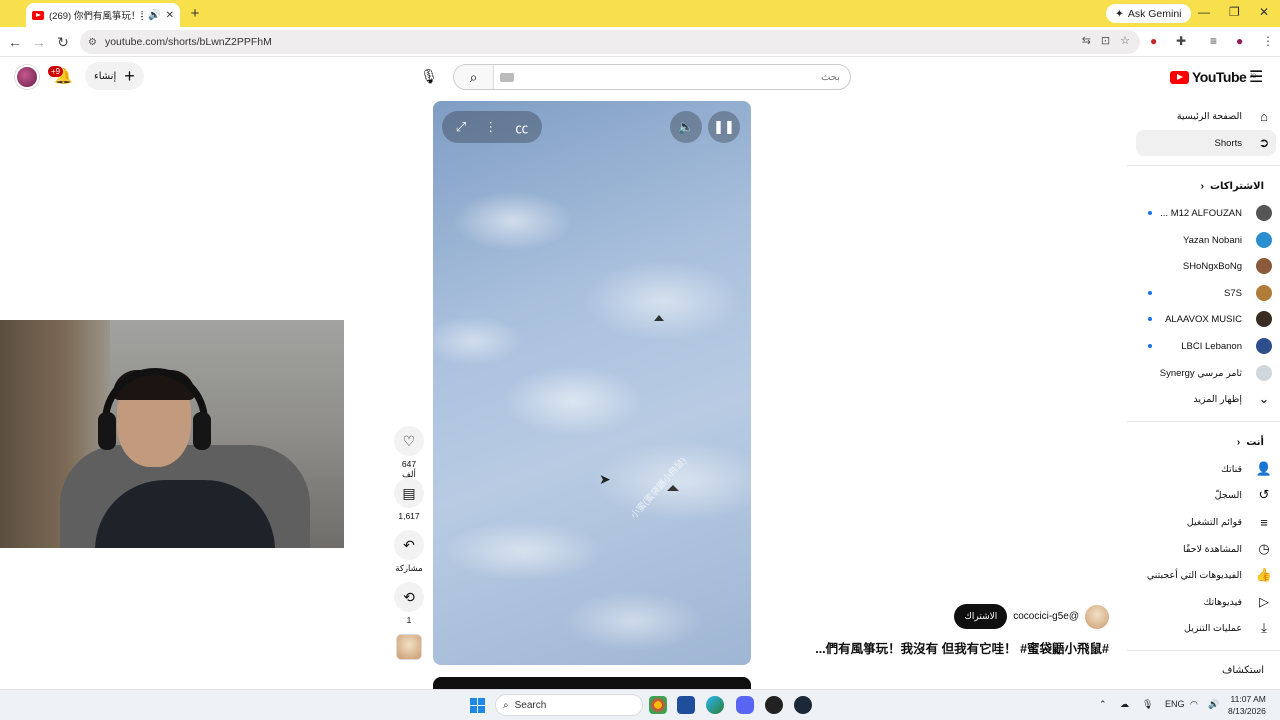 The width and height of the screenshot is (1280, 720). Describe the element at coordinates (1175, 704) in the screenshot. I see `language-indicator: ENG` at that location.